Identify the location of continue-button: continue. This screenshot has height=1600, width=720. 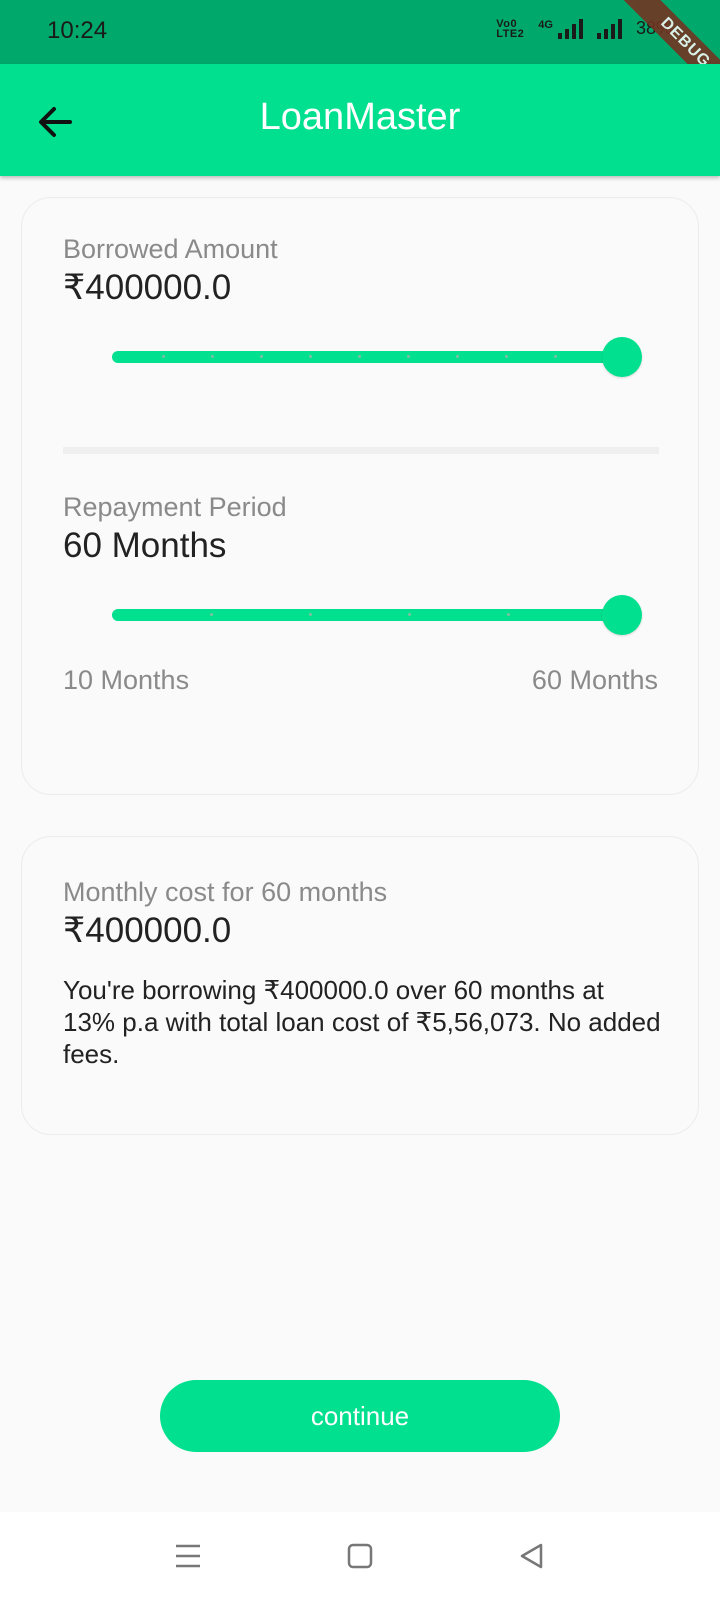
(360, 1416).